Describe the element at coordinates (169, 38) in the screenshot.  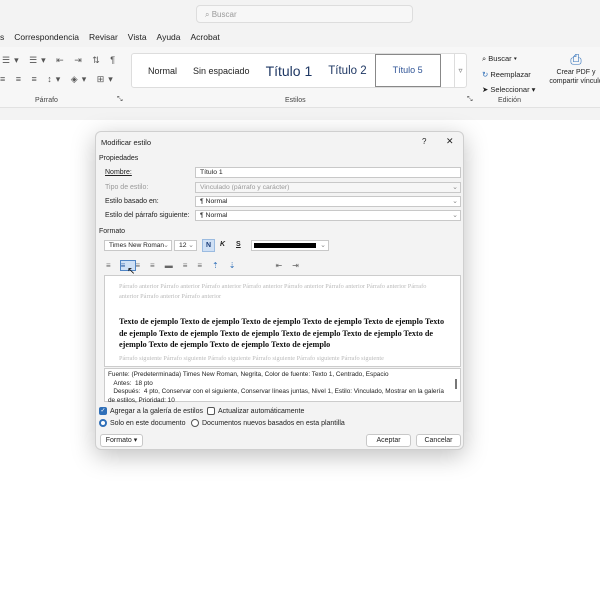
I see `tab-ayuda: Ayuda` at that location.